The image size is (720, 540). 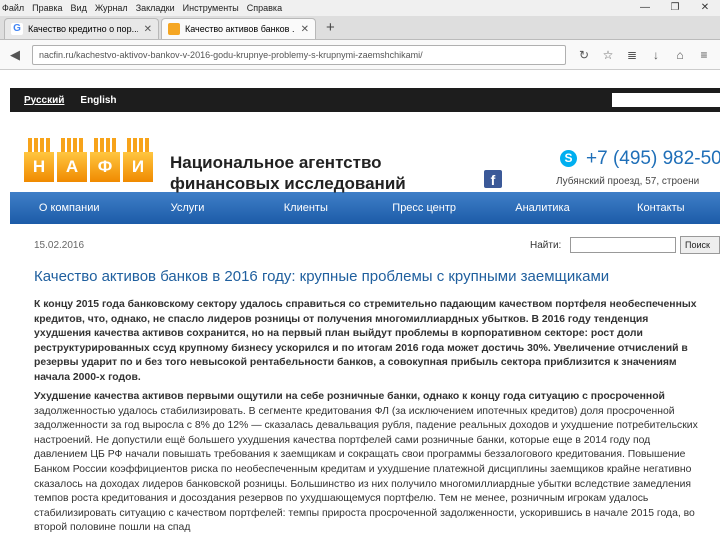 I want to click on menu-tools: Инструменты, so click(x=211, y=8).